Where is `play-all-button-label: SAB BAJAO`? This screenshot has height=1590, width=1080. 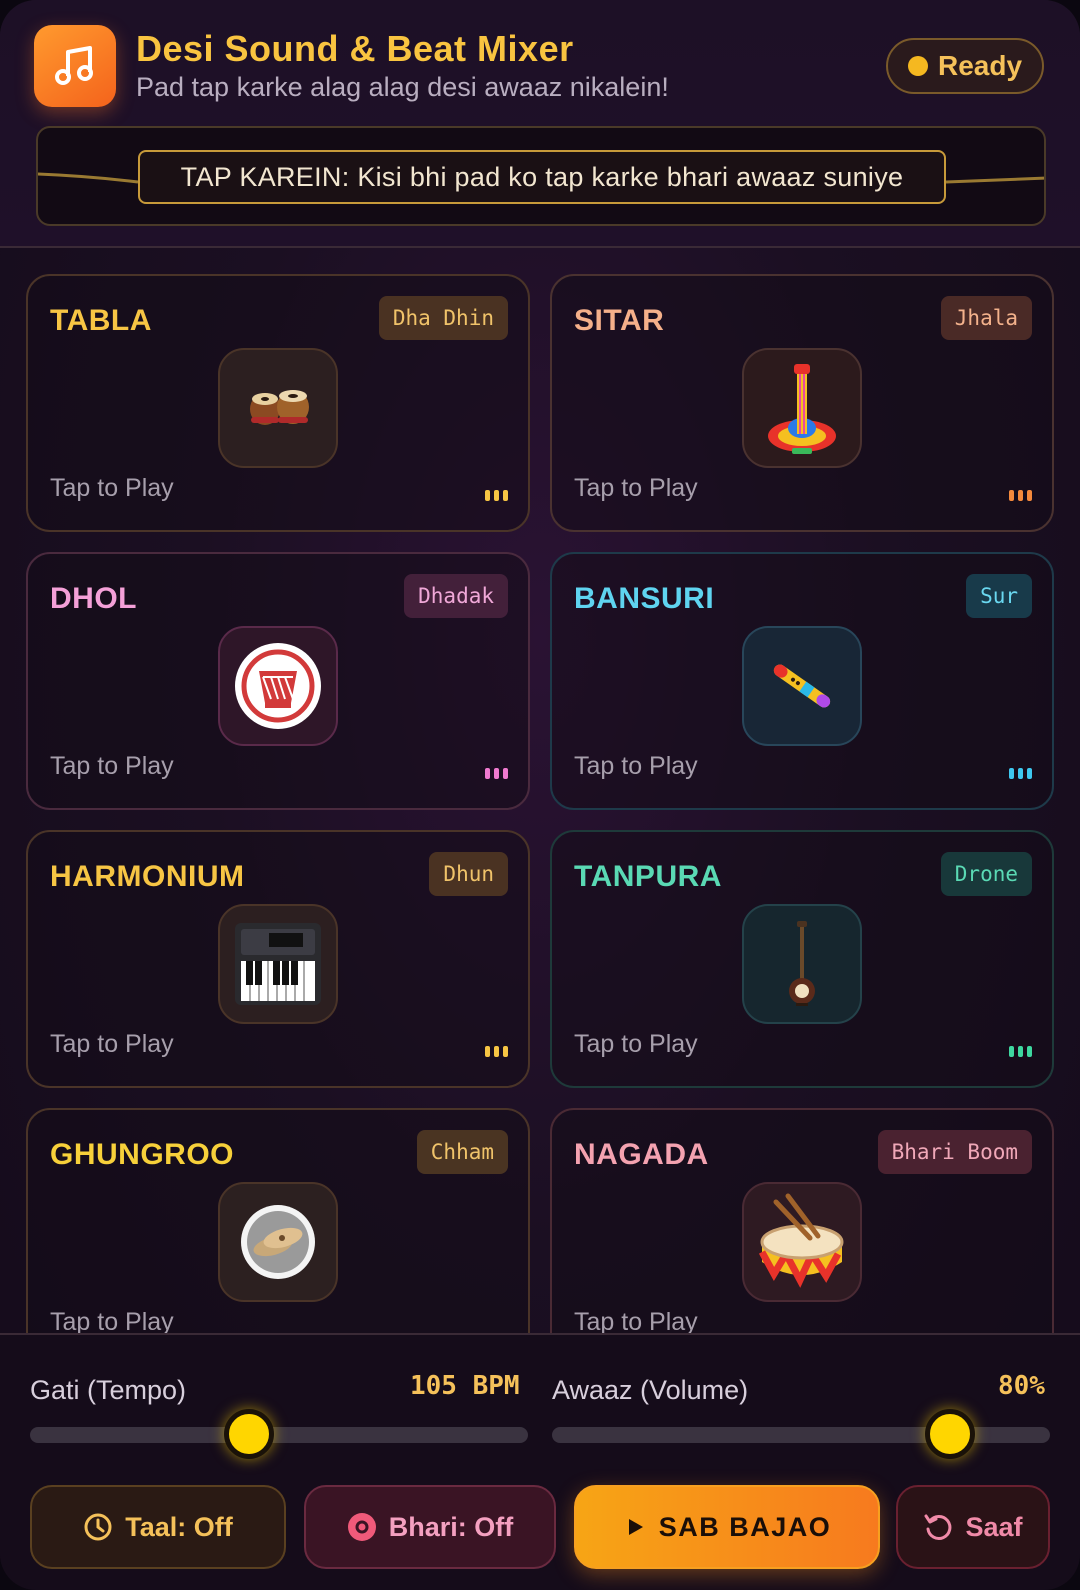 play-all-button-label: SAB BAJAO is located at coordinates (745, 1526).